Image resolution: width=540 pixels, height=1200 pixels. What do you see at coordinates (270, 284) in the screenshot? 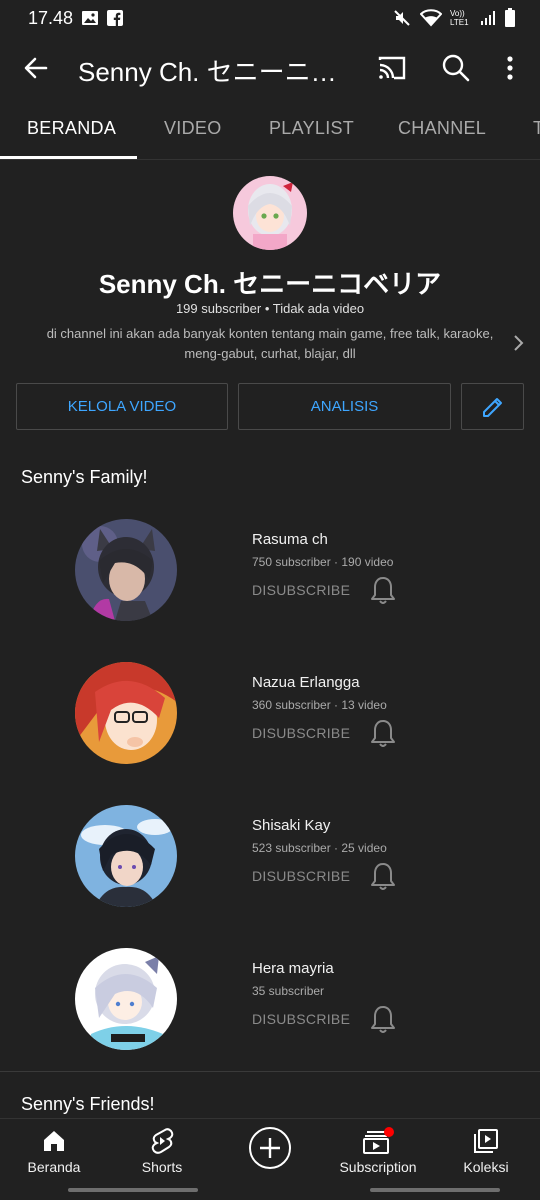
I see `channel-name: Senny Ch. セニーニコベリア` at bounding box center [270, 284].